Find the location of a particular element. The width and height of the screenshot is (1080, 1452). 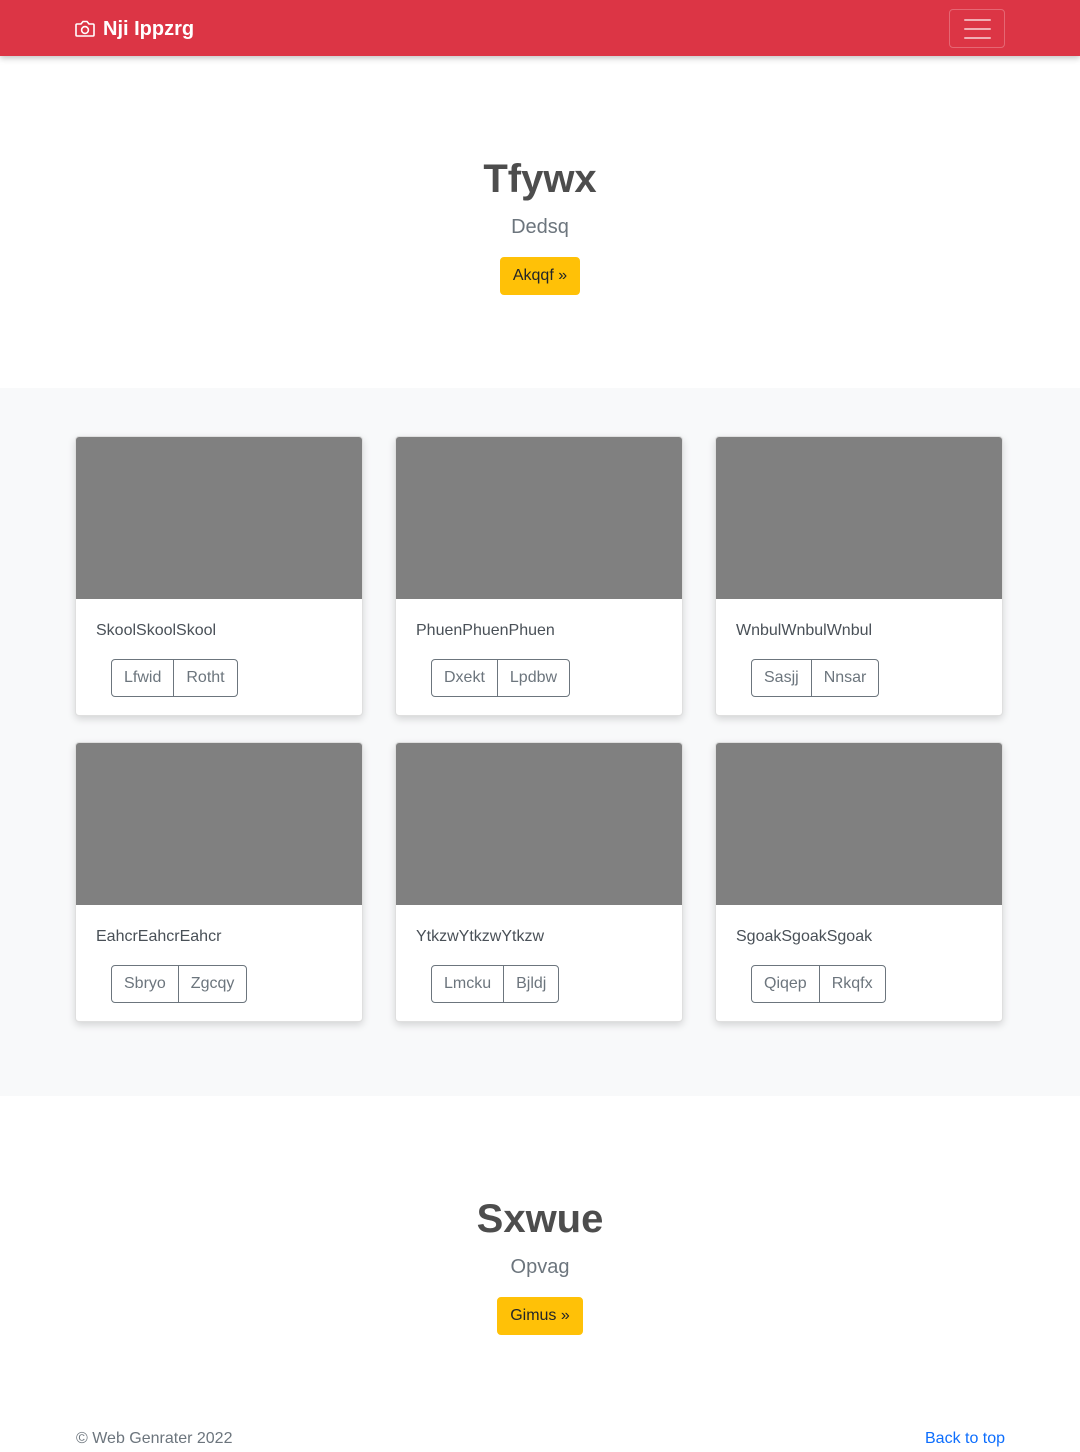

card-text: SgoakSgoakSgoak is located at coordinates (804, 936).